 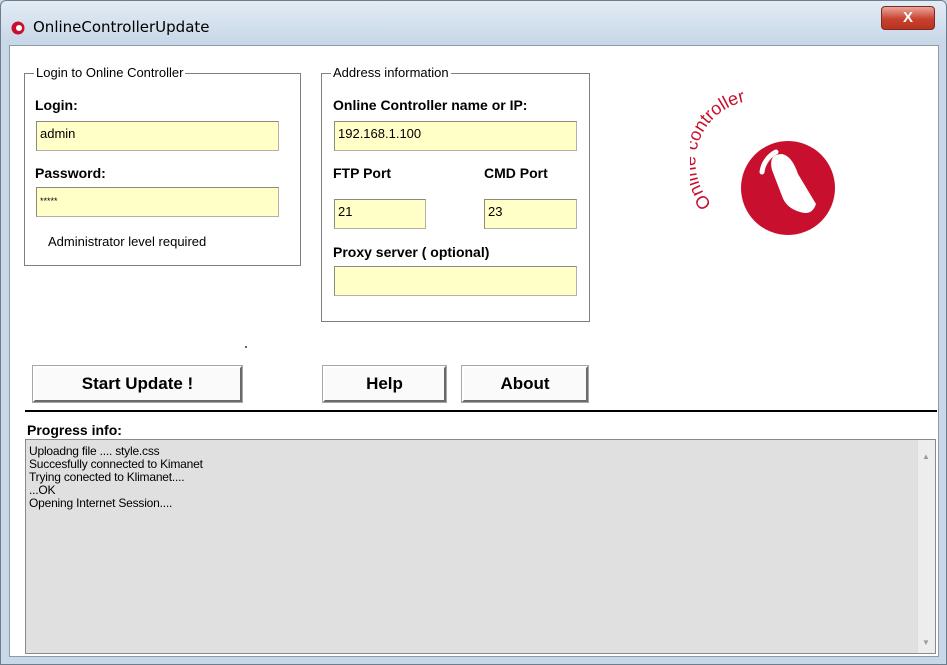 I want to click on host-input: 192.168.1.100, so click(x=455, y=136).